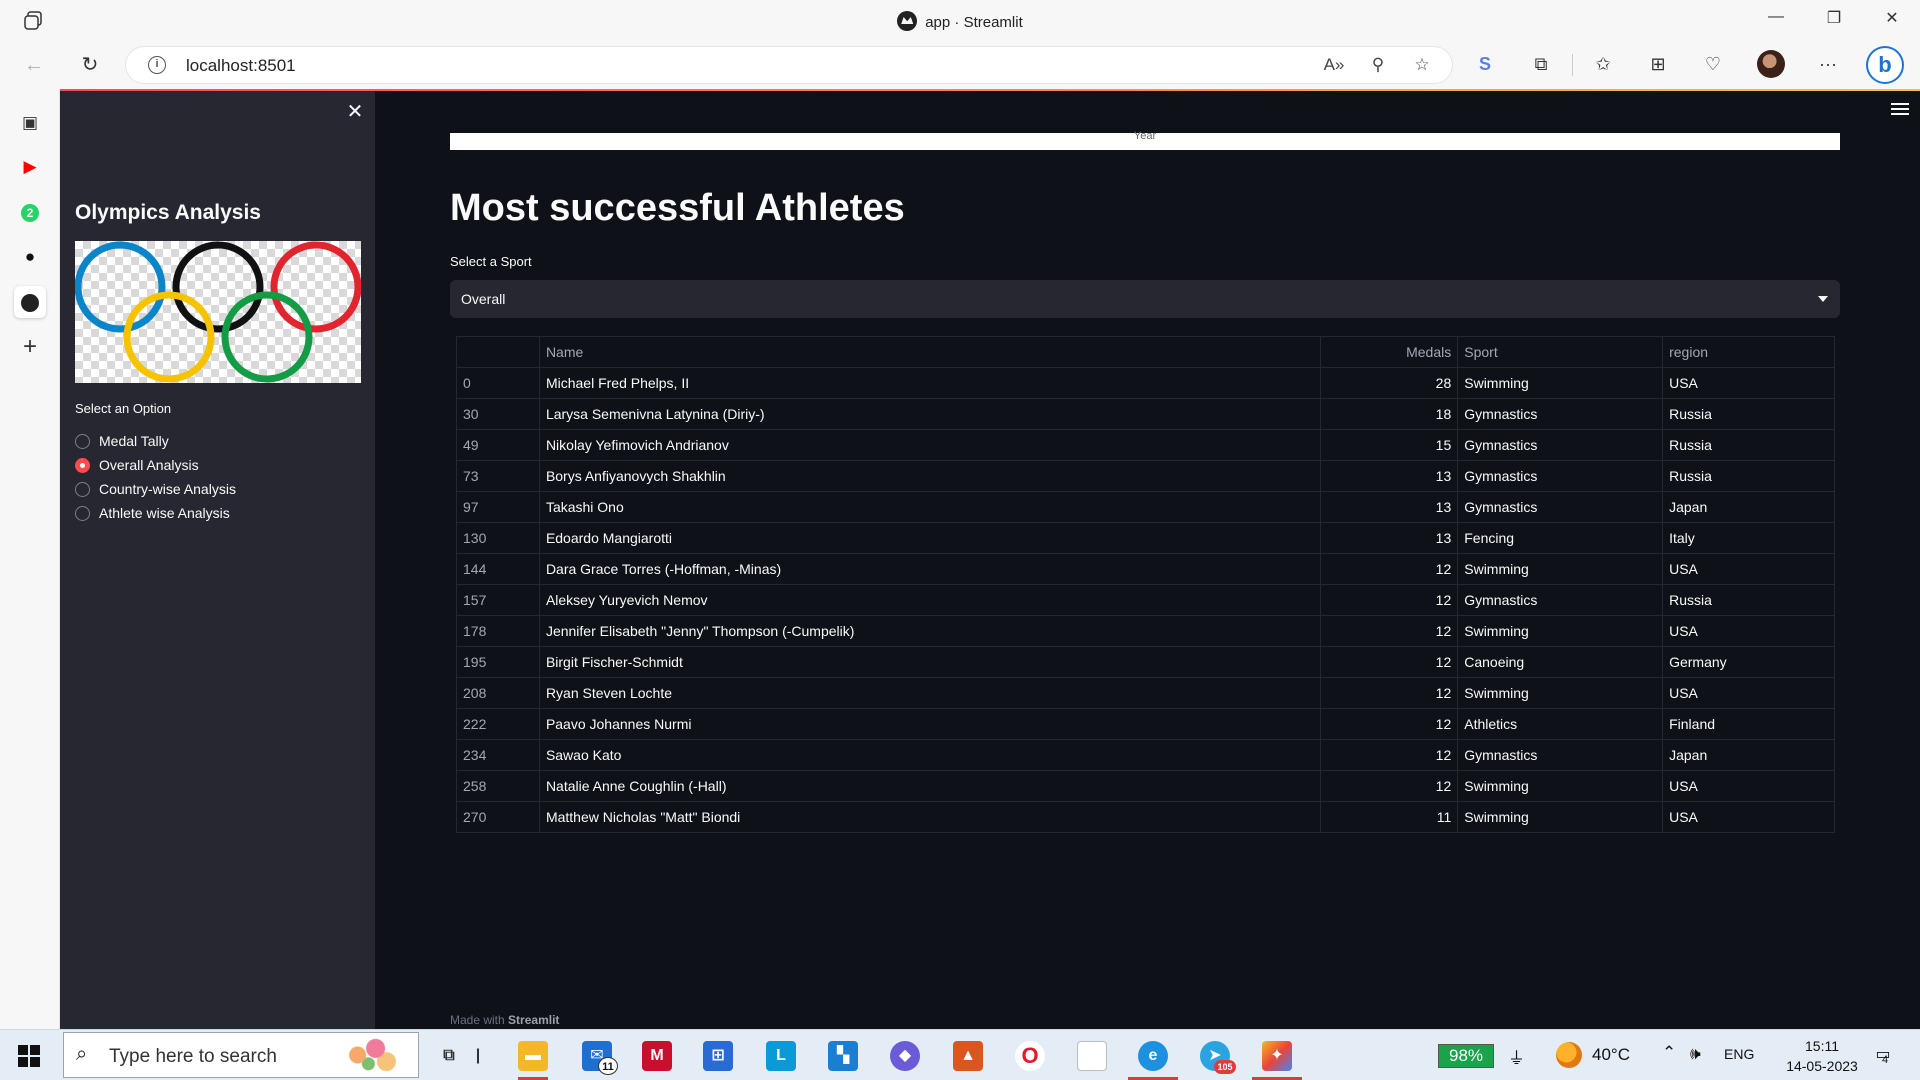  What do you see at coordinates (1277, 1056) in the screenshot?
I see `colorful-app-icon: ✦` at bounding box center [1277, 1056].